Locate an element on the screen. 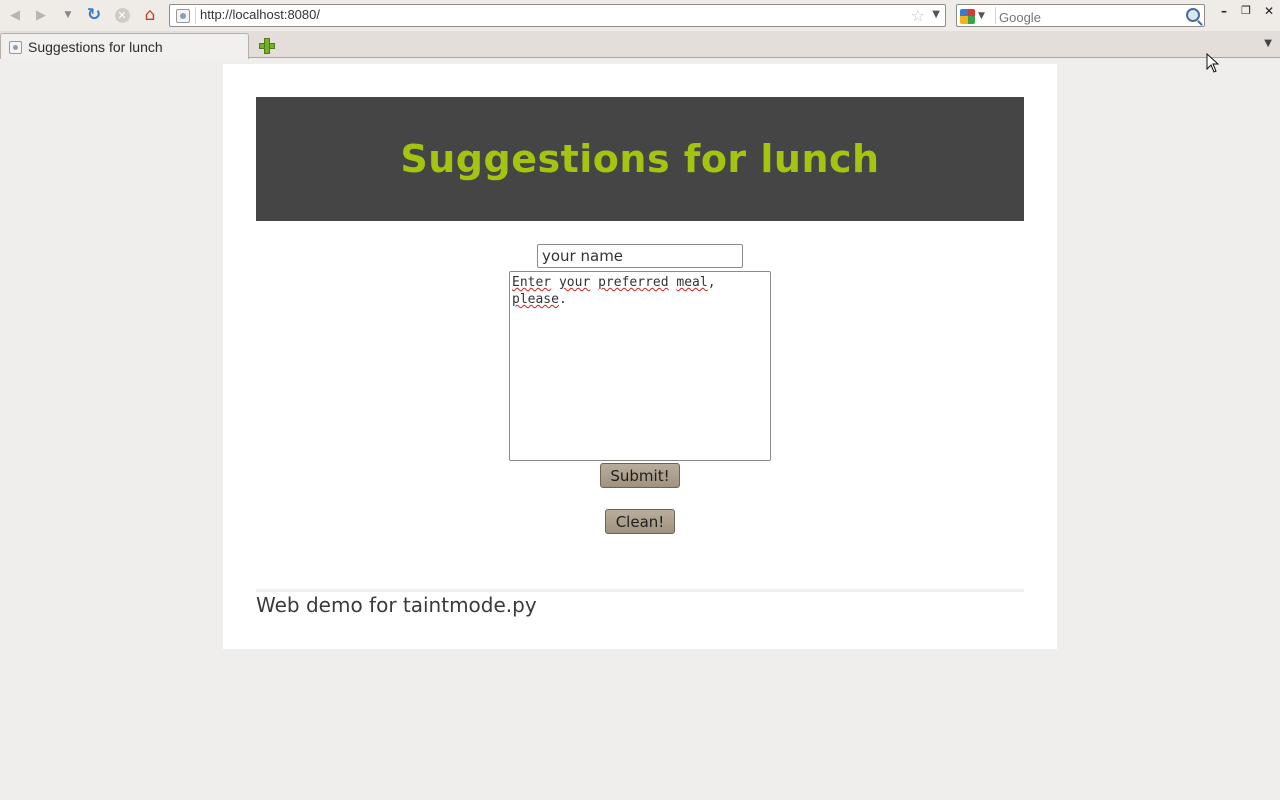 The image size is (1280, 800). textarea-word: your is located at coordinates (574, 282).